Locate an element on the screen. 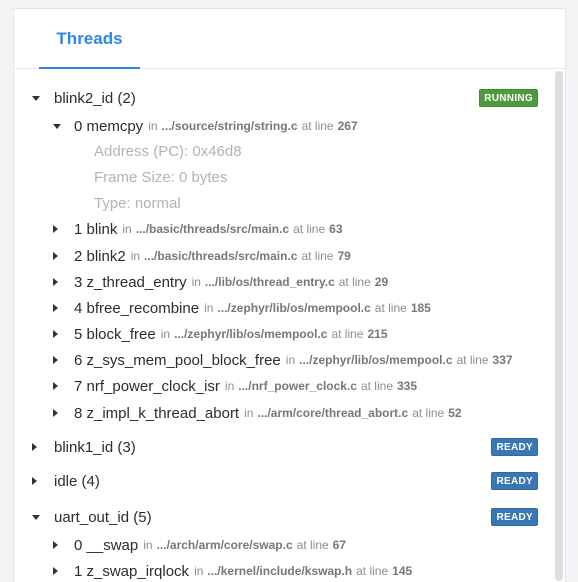  frame-line-number: 63 is located at coordinates (336, 229).